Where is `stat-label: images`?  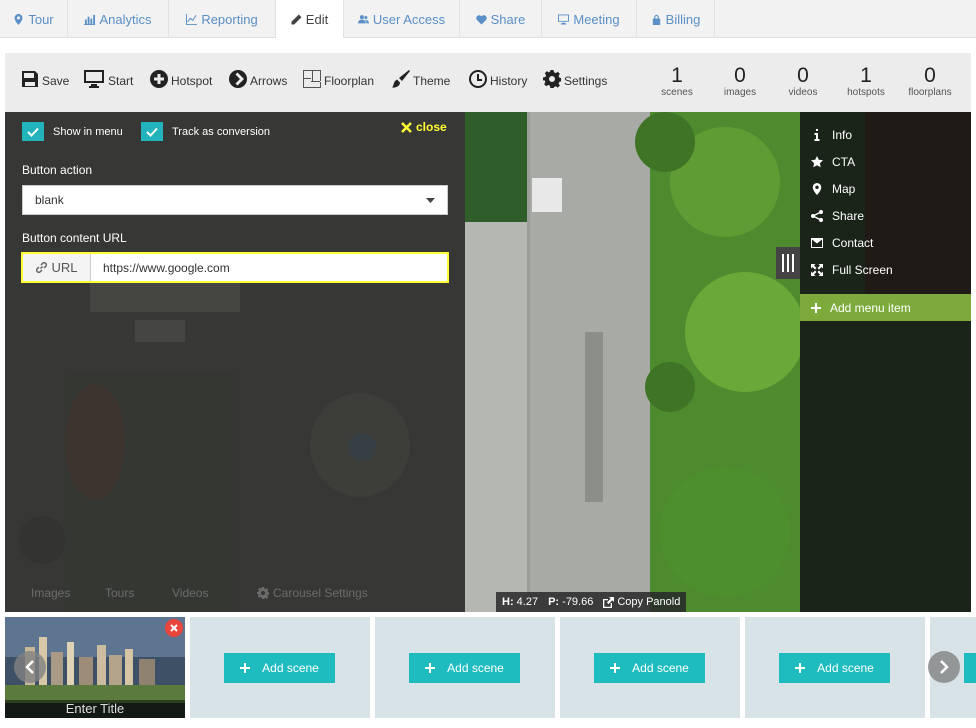
stat-label: images is located at coordinates (740, 92).